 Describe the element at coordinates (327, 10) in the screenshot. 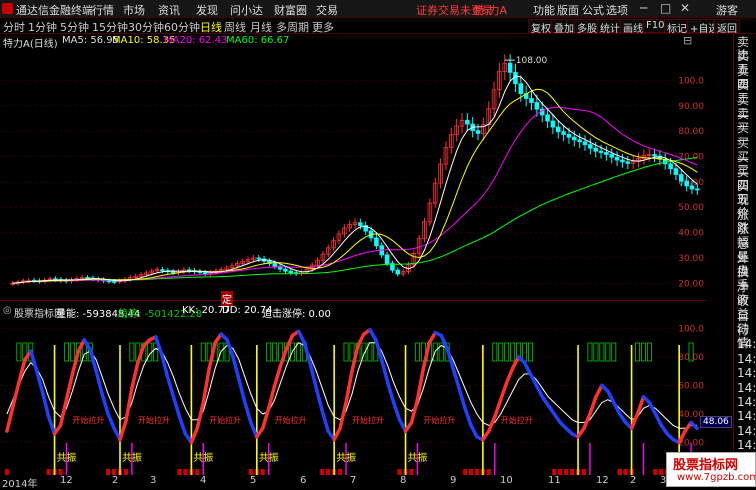

I see `menu-item-jiaoyi: 交易` at that location.